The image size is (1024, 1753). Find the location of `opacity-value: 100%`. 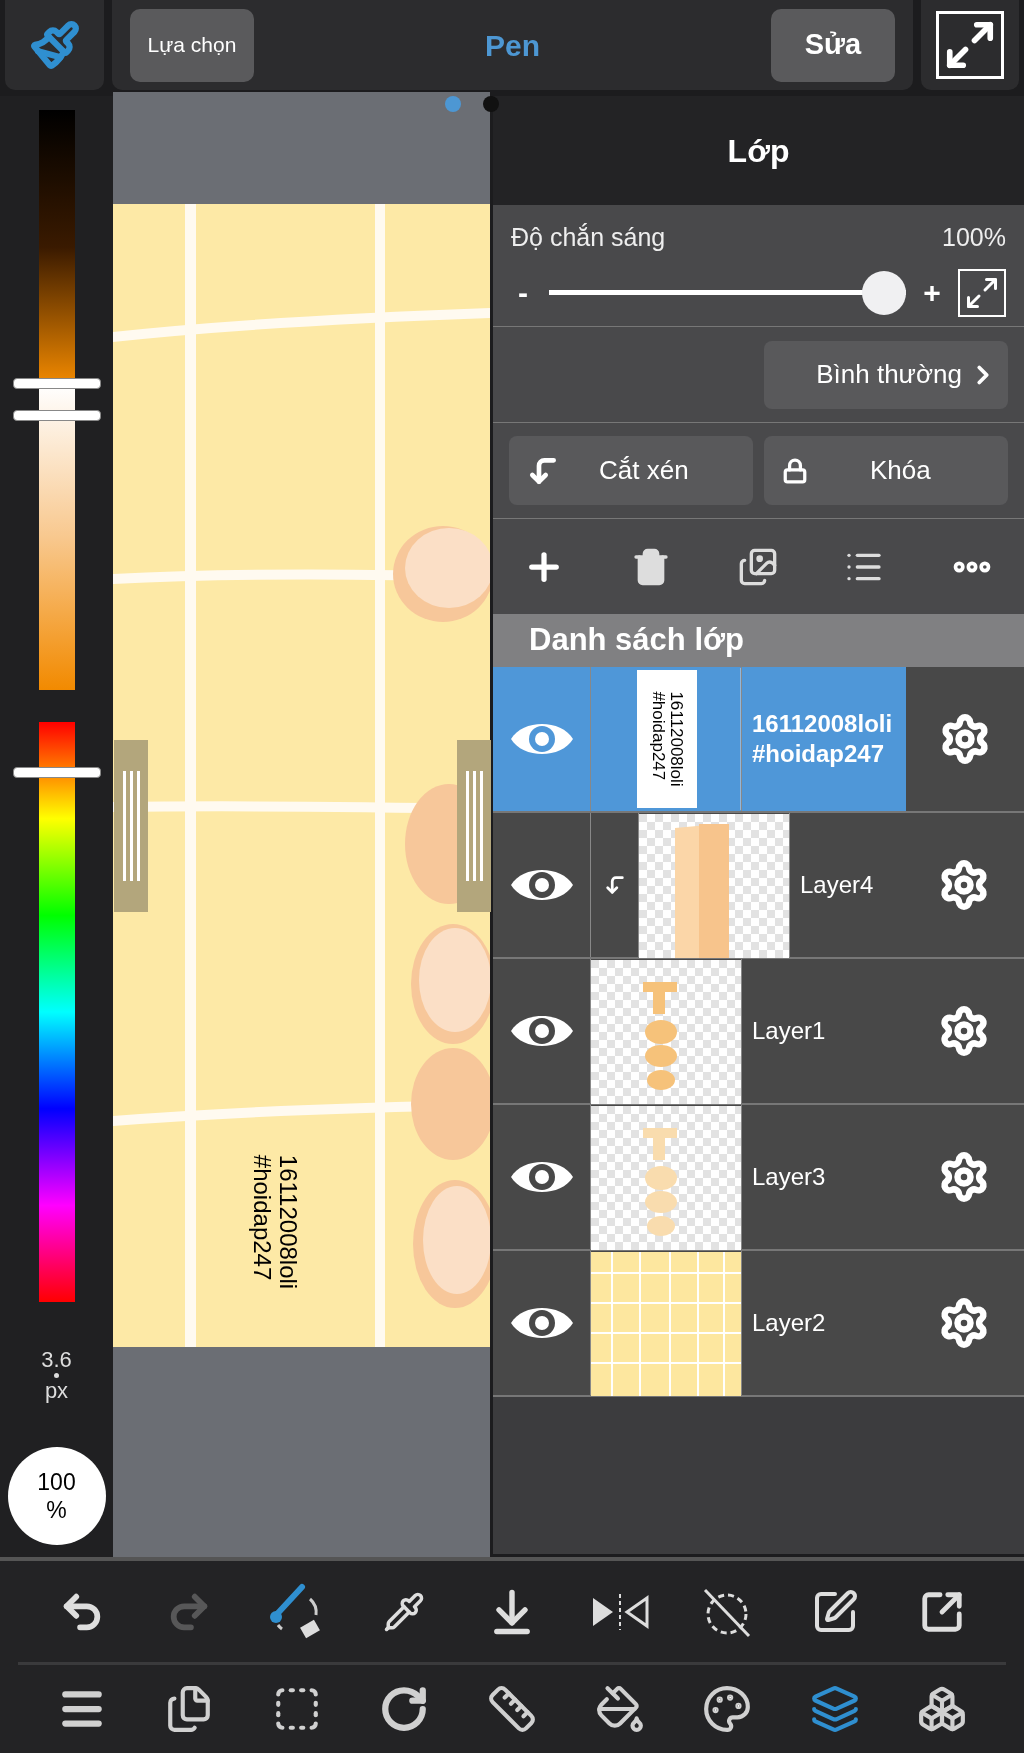

opacity-value: 100% is located at coordinates (974, 237).